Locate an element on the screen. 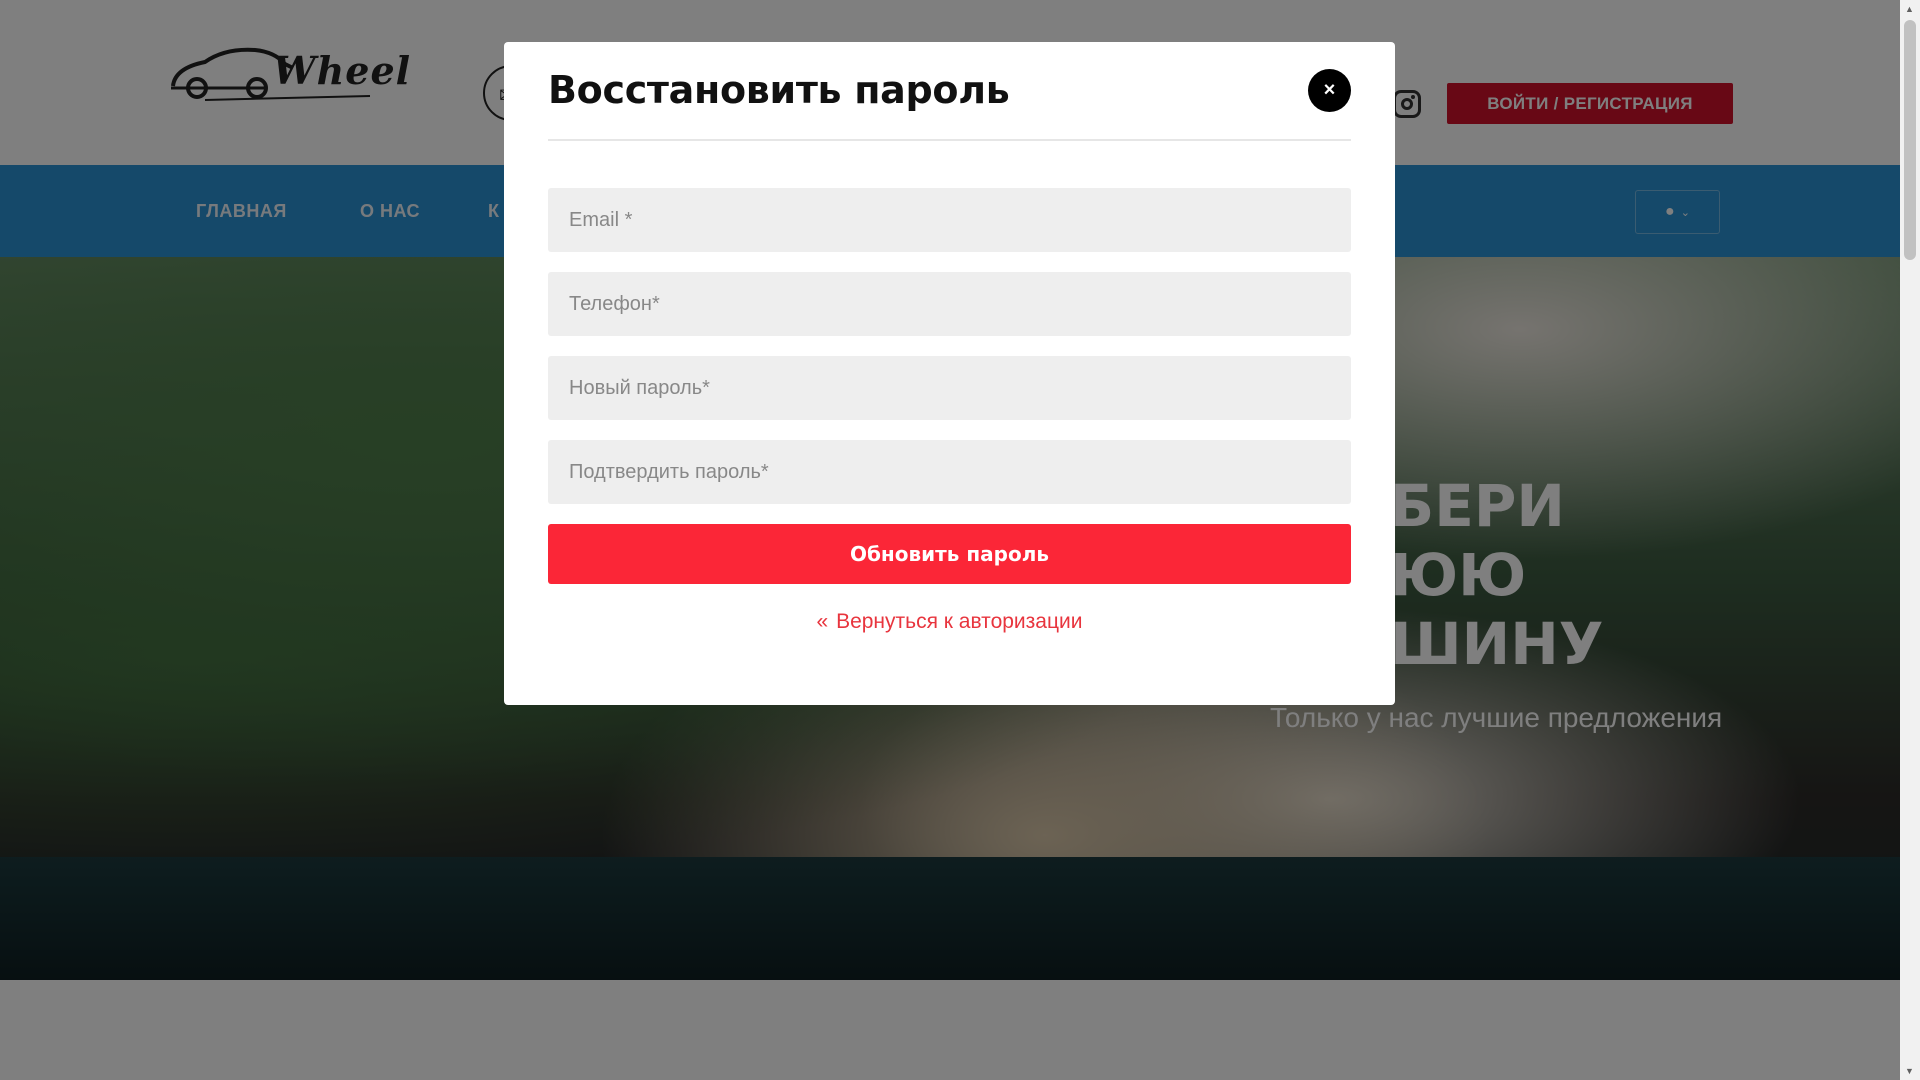 Image resolution: width=1920 pixels, height=1080 pixels. page-scrollbar: ▲ ▼ is located at coordinates (1910, 540).